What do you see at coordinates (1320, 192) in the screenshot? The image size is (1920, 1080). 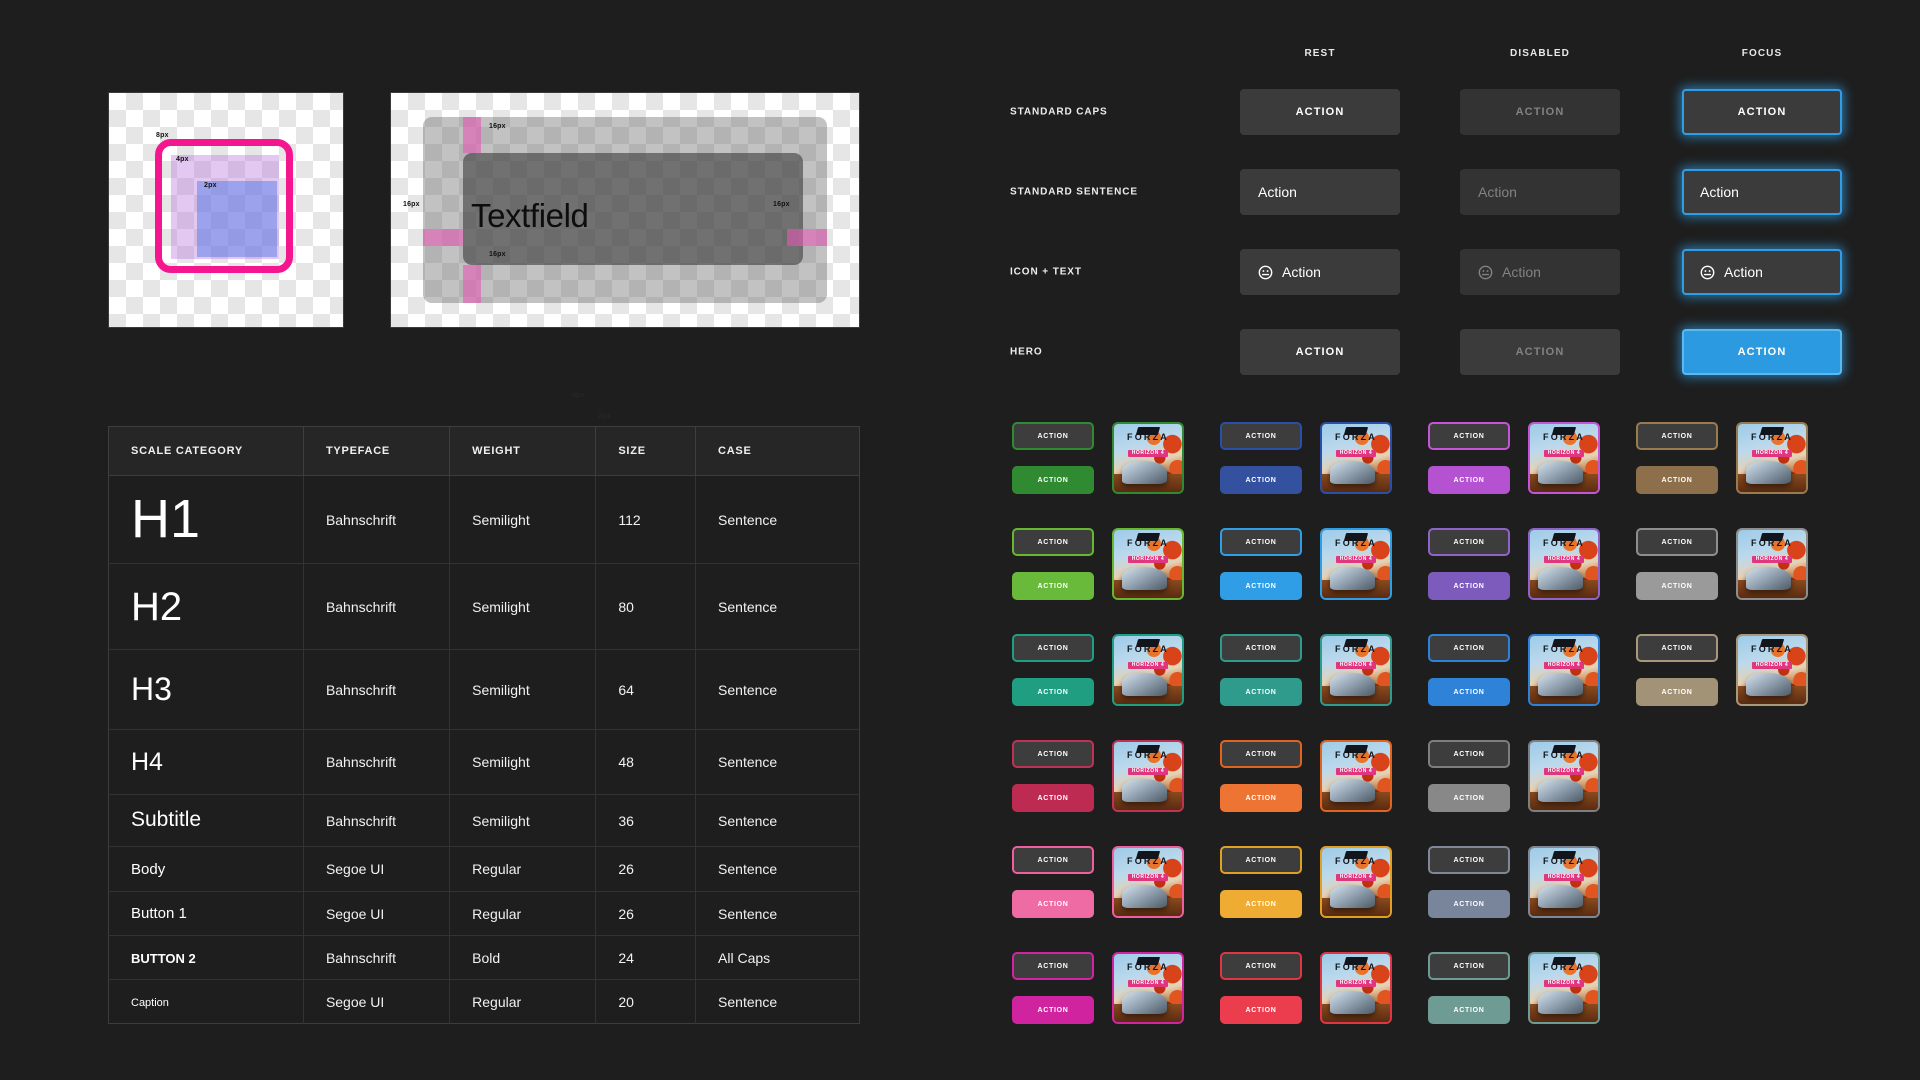 I see `button-standard-sentence-rest: Action` at bounding box center [1320, 192].